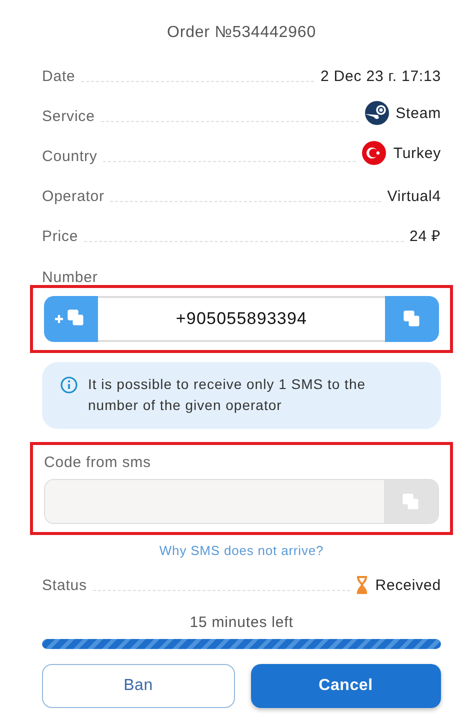 Image resolution: width=473 pixels, height=721 pixels. Describe the element at coordinates (70, 277) in the screenshot. I see `field-label: Number` at that location.